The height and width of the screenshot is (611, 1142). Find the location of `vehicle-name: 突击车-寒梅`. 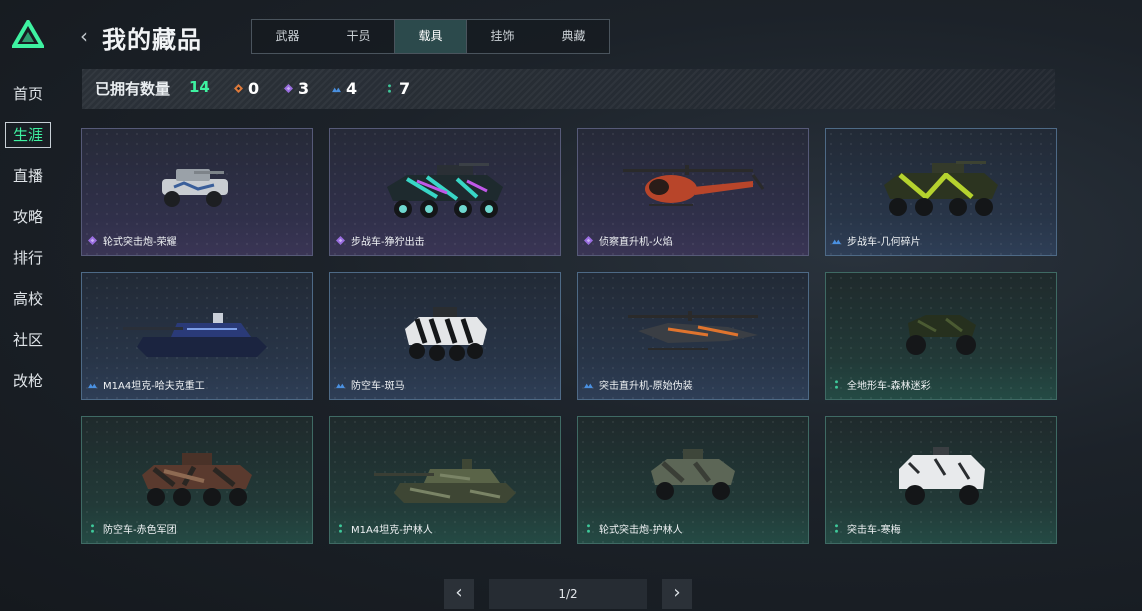

vehicle-name: 突击车-寒梅 is located at coordinates (866, 528).